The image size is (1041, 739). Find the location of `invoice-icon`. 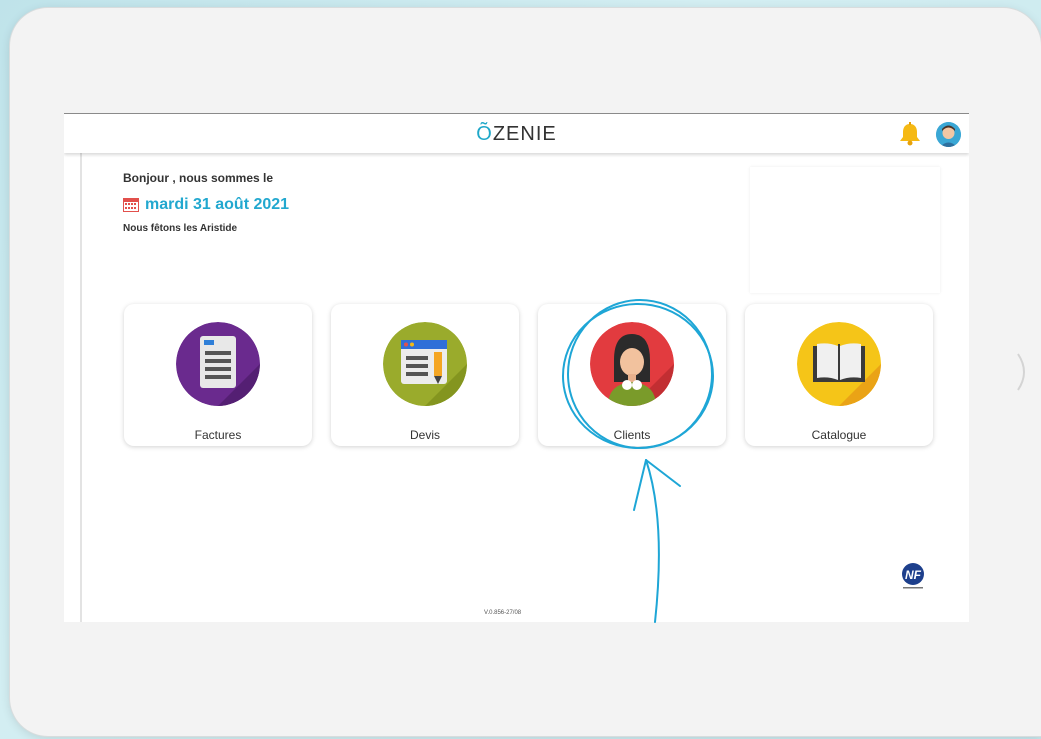

invoice-icon is located at coordinates (218, 364).